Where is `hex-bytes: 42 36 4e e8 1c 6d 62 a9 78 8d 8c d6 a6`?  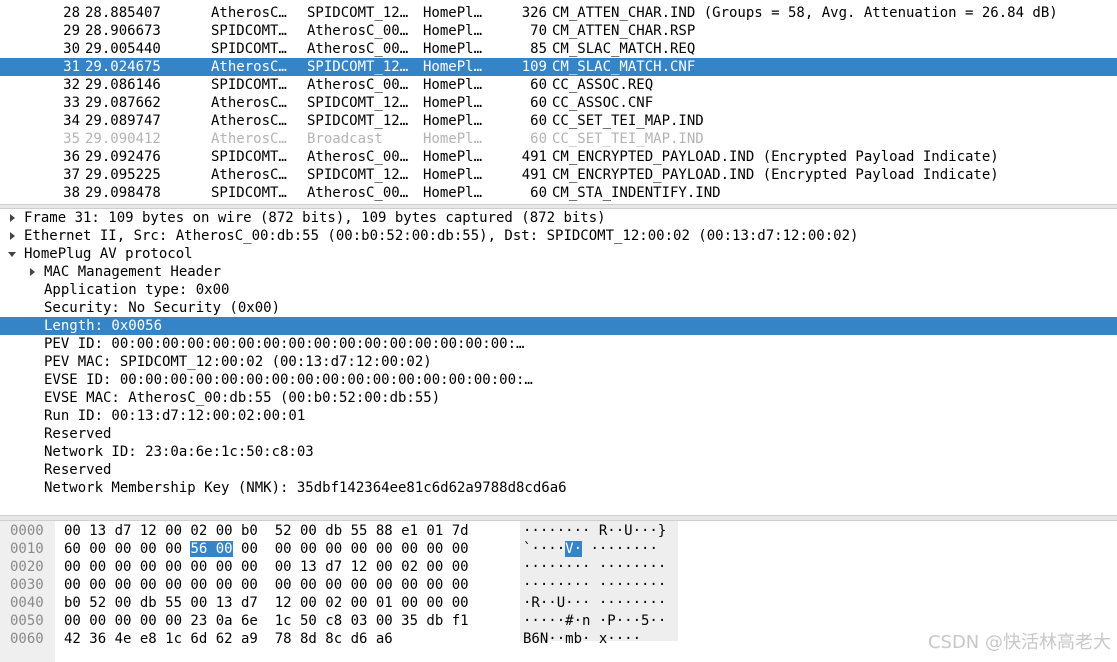 hex-bytes: 42 36 4e e8 1c 6d 62 a9 78 8d 8c d6 a6 is located at coordinates (228, 639).